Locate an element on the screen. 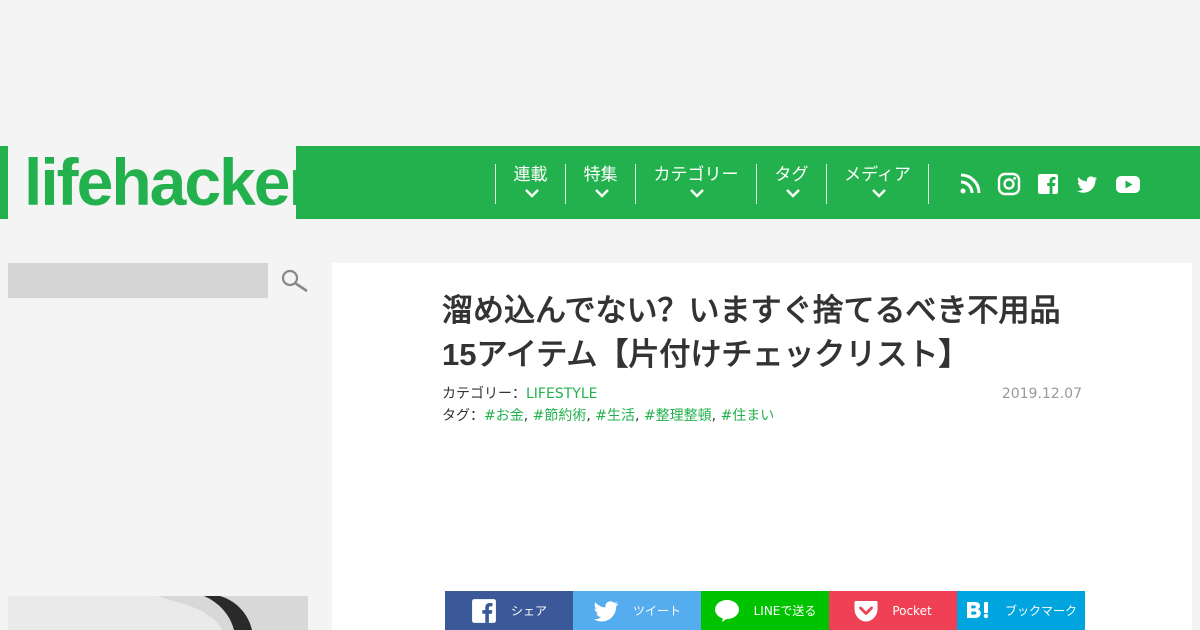 The width and height of the screenshot is (1200, 630). search-input is located at coordinates (138, 280).